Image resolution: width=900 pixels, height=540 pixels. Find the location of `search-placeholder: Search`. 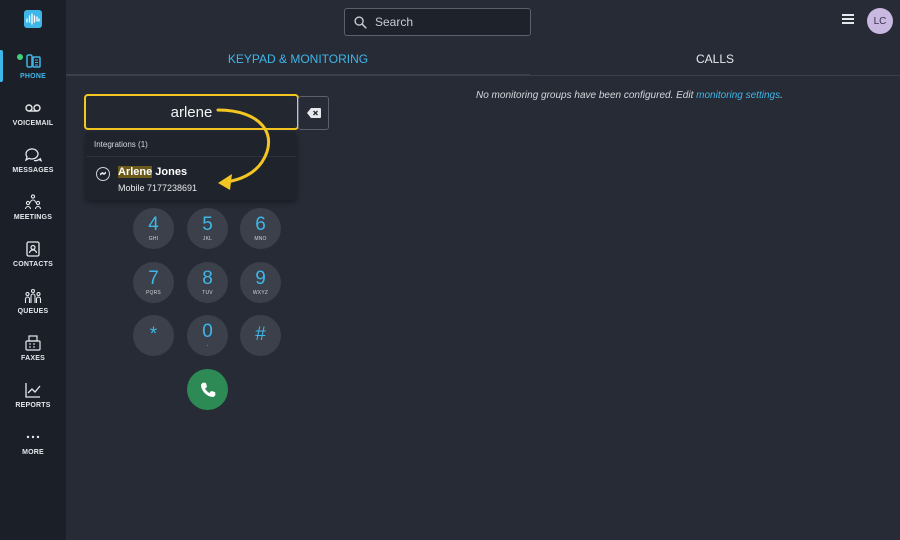

search-placeholder: Search is located at coordinates (394, 22).